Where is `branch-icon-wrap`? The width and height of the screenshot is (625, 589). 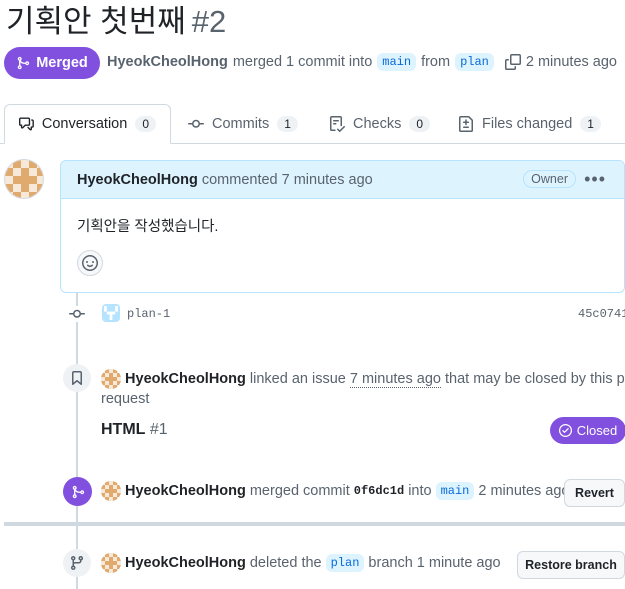
branch-icon-wrap is located at coordinates (77, 563).